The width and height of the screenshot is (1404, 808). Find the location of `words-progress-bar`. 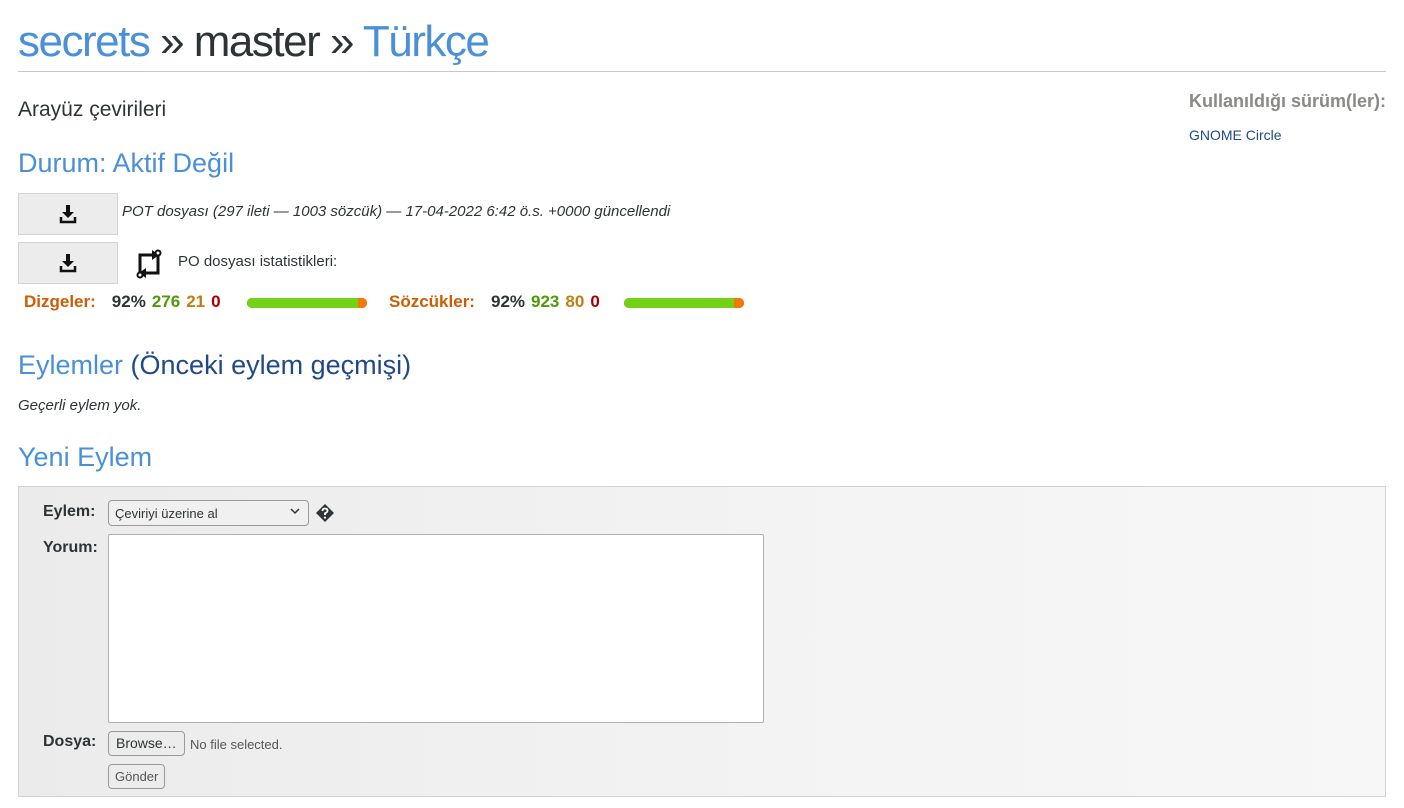

words-progress-bar is located at coordinates (684, 303).